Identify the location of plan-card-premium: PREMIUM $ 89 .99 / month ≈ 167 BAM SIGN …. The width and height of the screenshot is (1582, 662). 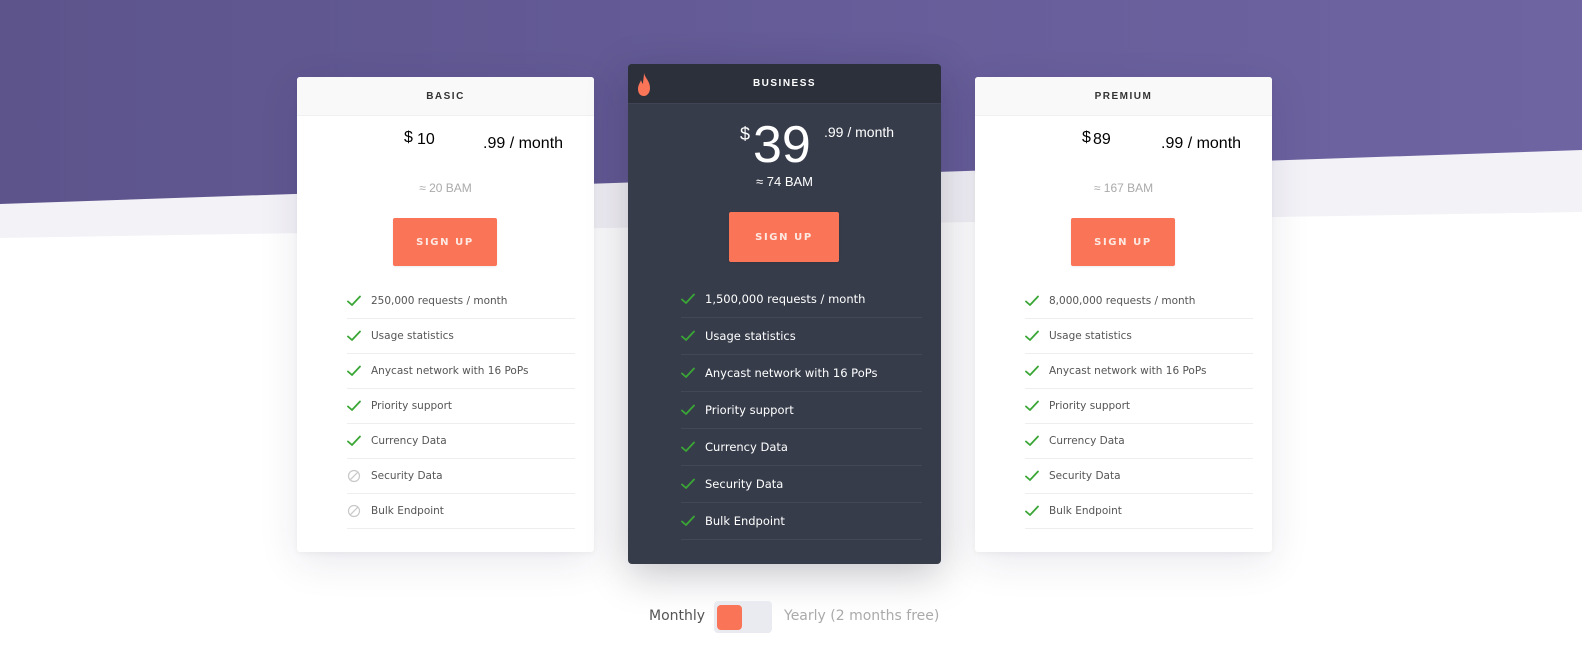
(1123, 314).